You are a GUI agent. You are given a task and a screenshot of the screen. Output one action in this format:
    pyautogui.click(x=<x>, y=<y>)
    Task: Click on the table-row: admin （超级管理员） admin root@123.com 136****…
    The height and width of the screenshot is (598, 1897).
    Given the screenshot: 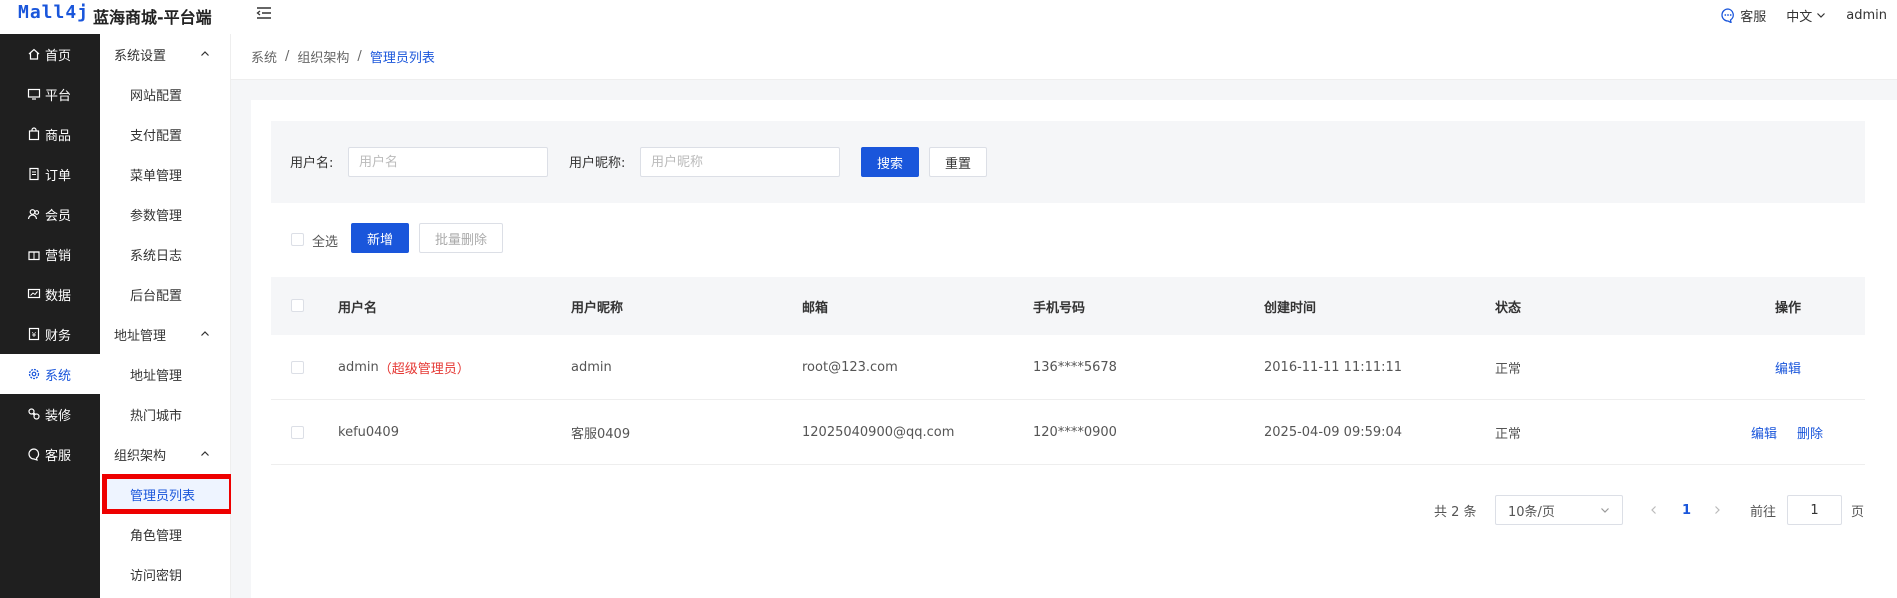 What is the action you would take?
    pyautogui.click(x=1068, y=367)
    